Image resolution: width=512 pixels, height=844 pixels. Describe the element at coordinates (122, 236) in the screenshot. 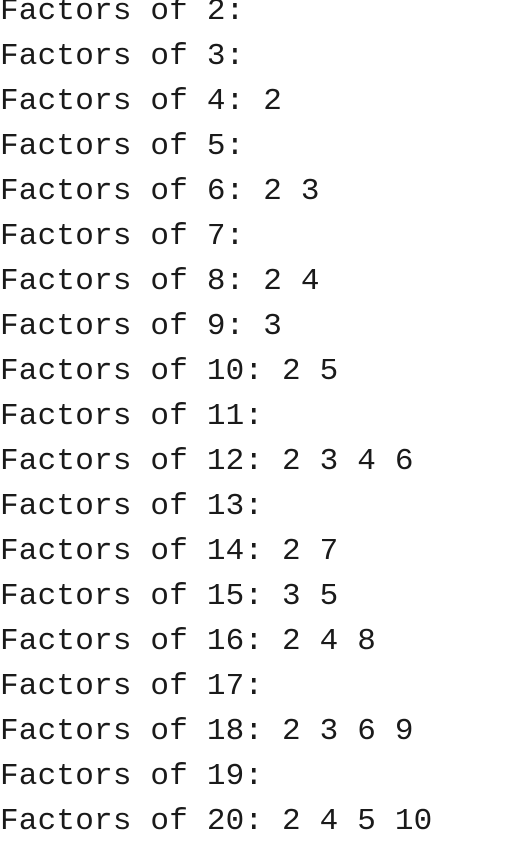

I see `output-line: Factors of 7:` at that location.